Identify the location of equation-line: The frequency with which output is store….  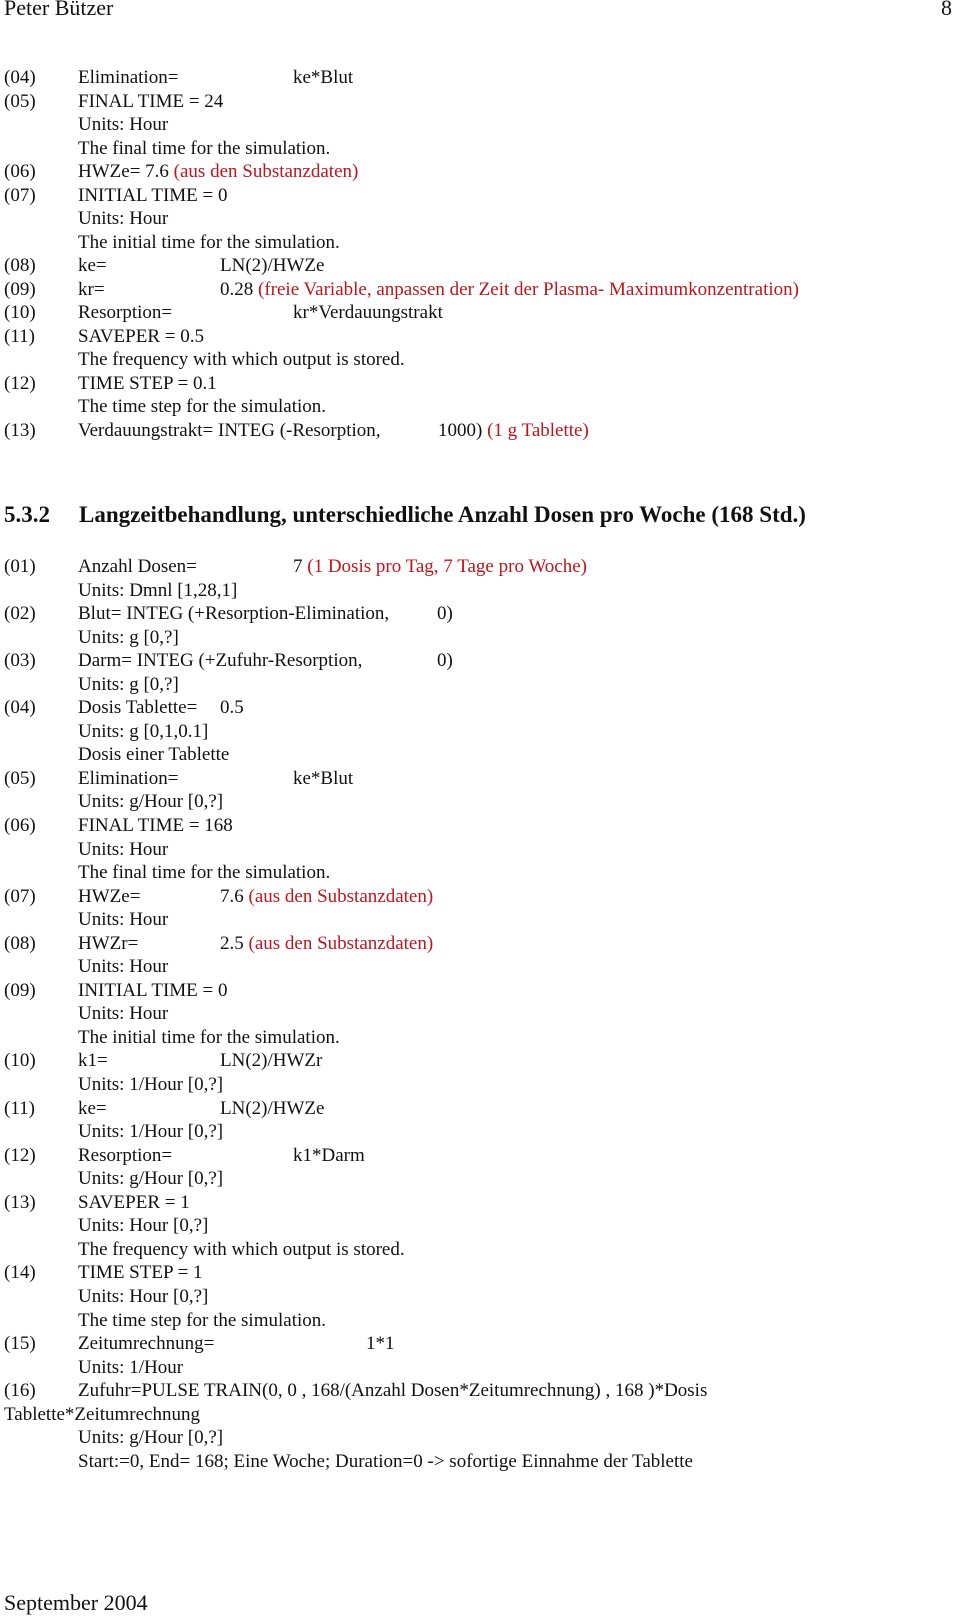
(480, 360).